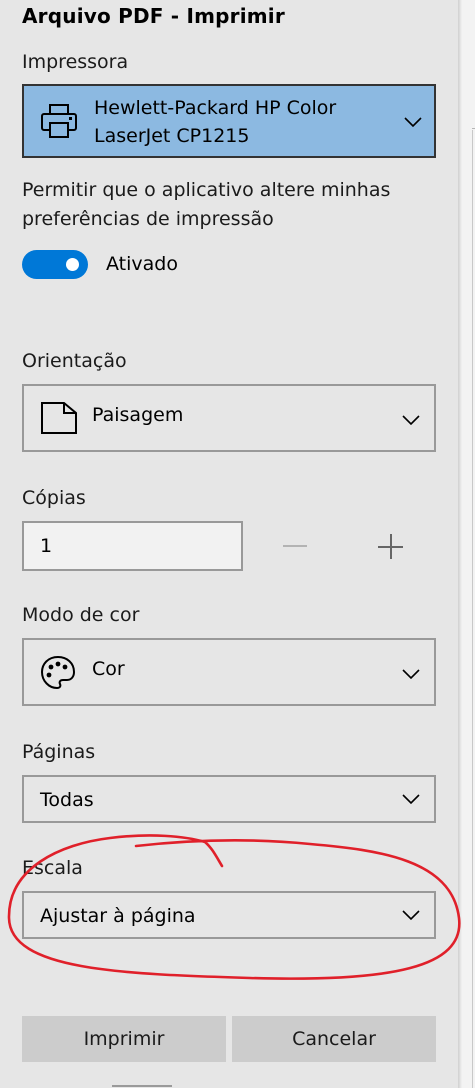 This screenshot has width=475, height=1088. I want to click on edge-shadow, so click(460, 544).